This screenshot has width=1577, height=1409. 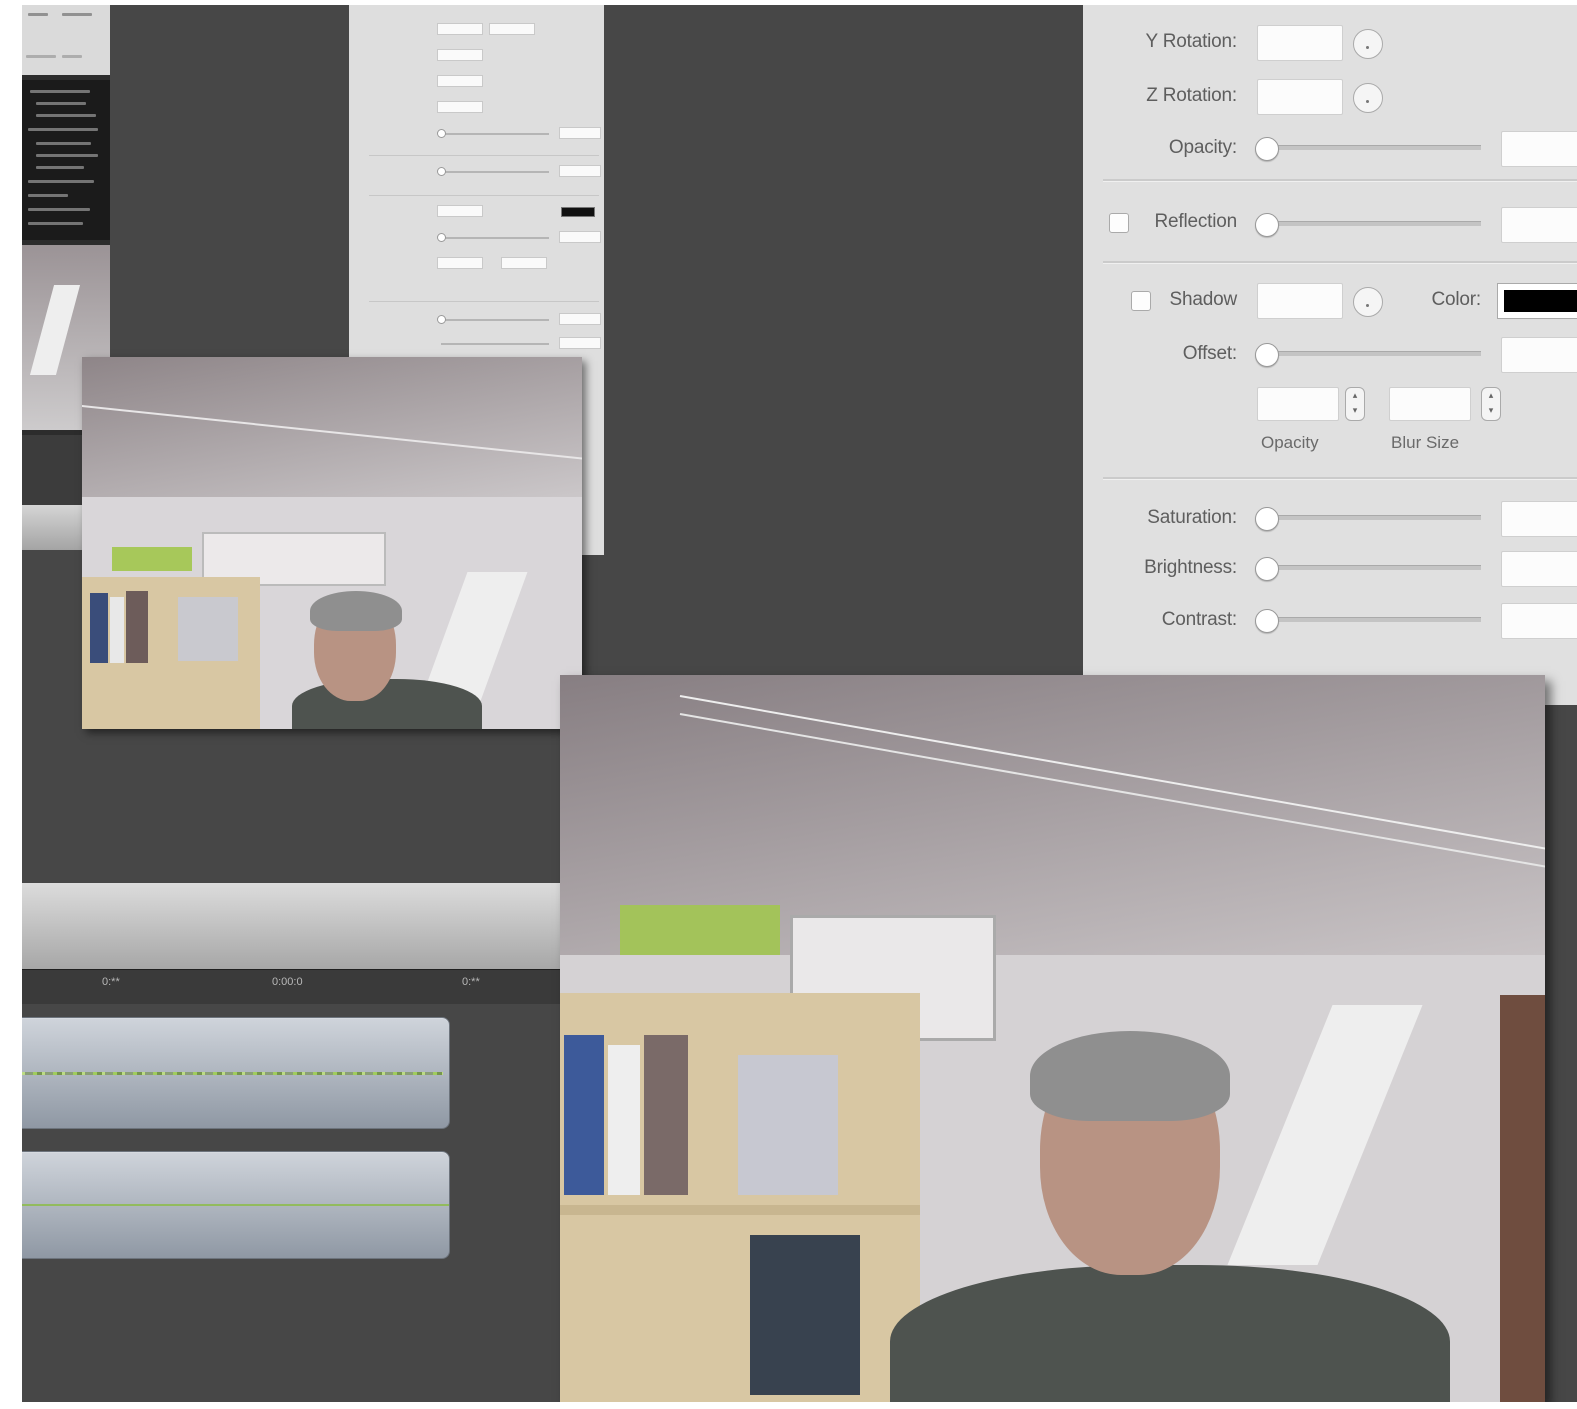 What do you see at coordinates (1456, 299) in the screenshot?
I see `color-label: Color:` at bounding box center [1456, 299].